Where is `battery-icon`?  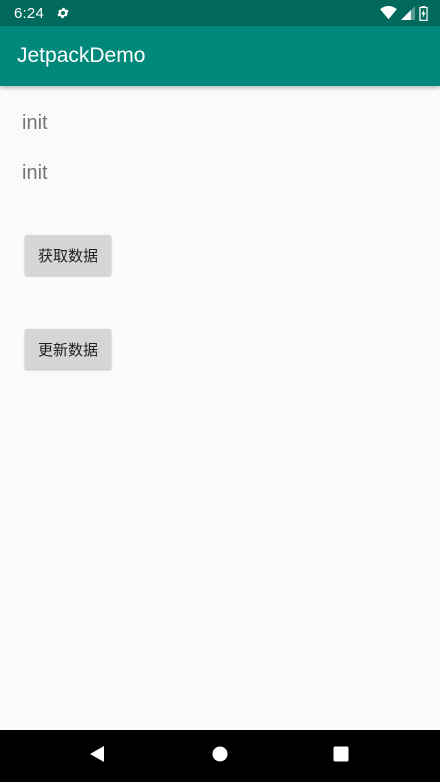
battery-icon is located at coordinates (423, 13).